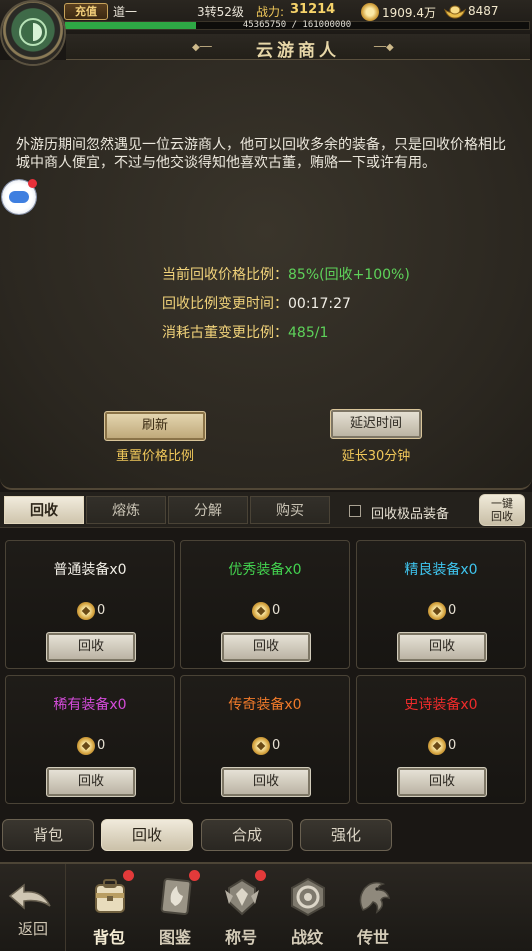  I want to click on experience-text: 45365750 / 161000000, so click(297, 25).